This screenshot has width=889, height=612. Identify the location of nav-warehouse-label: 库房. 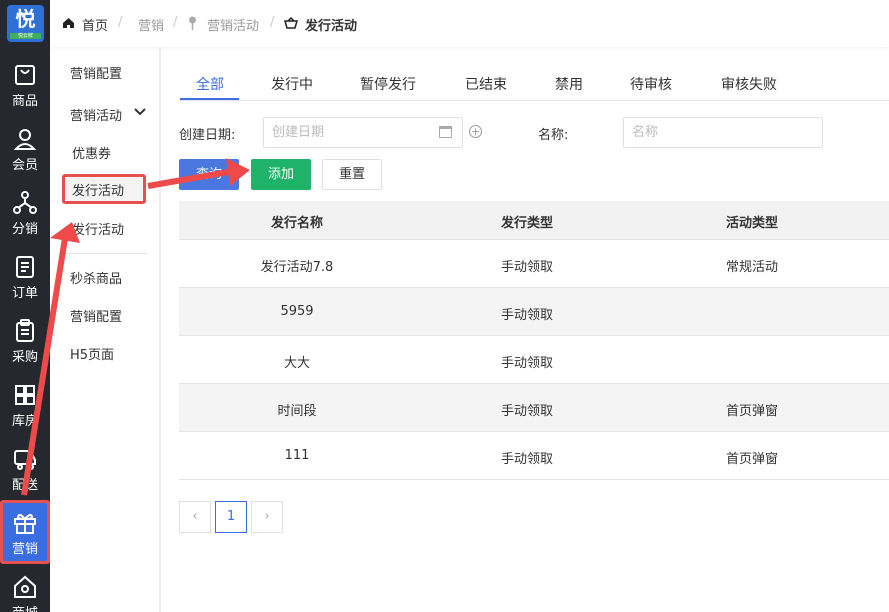
(24, 421).